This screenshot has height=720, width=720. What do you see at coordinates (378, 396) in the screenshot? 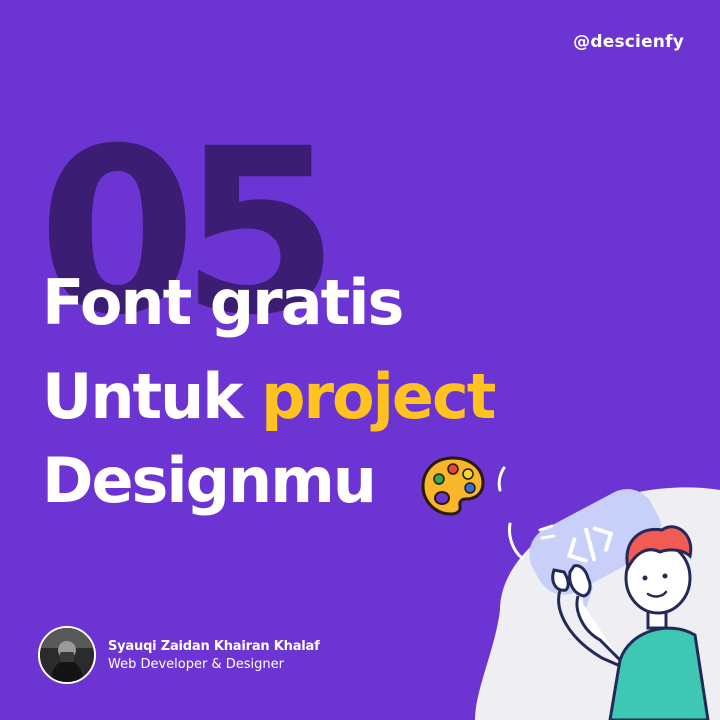
I see `headline-accent-word: project` at bounding box center [378, 396].